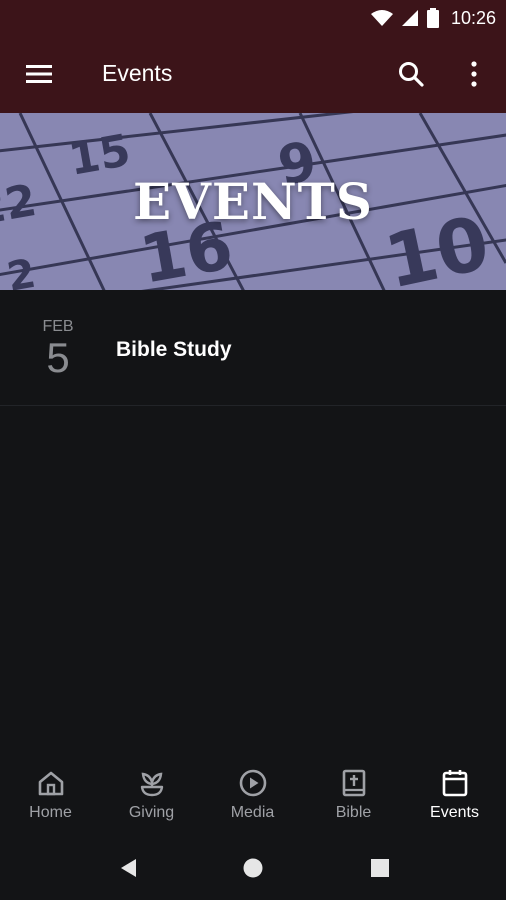 This screenshot has height=900, width=506. I want to click on banner-title: EVENTS, so click(253, 201).